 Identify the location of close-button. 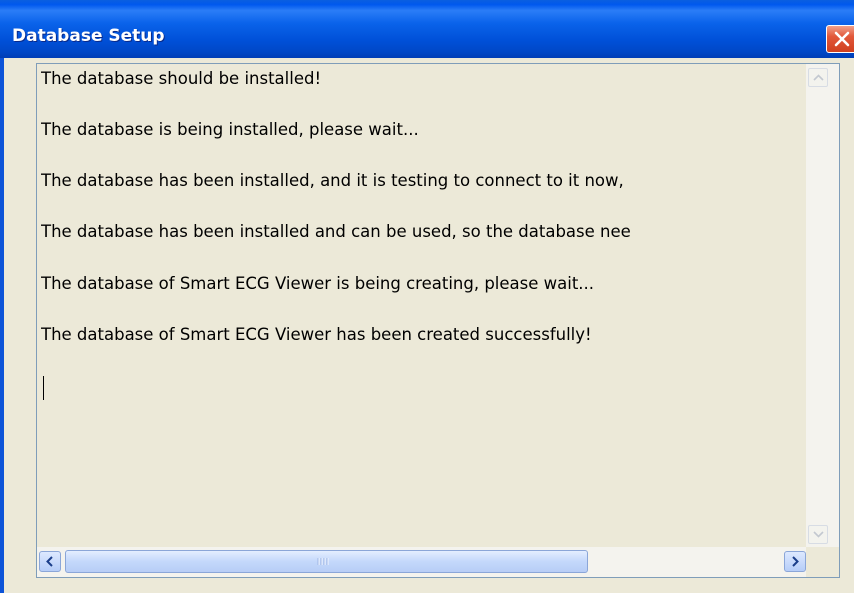
(840, 39).